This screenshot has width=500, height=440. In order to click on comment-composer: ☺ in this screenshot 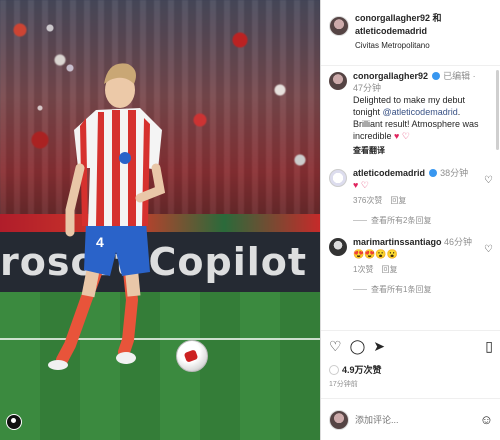, I will do `click(410, 419)`.